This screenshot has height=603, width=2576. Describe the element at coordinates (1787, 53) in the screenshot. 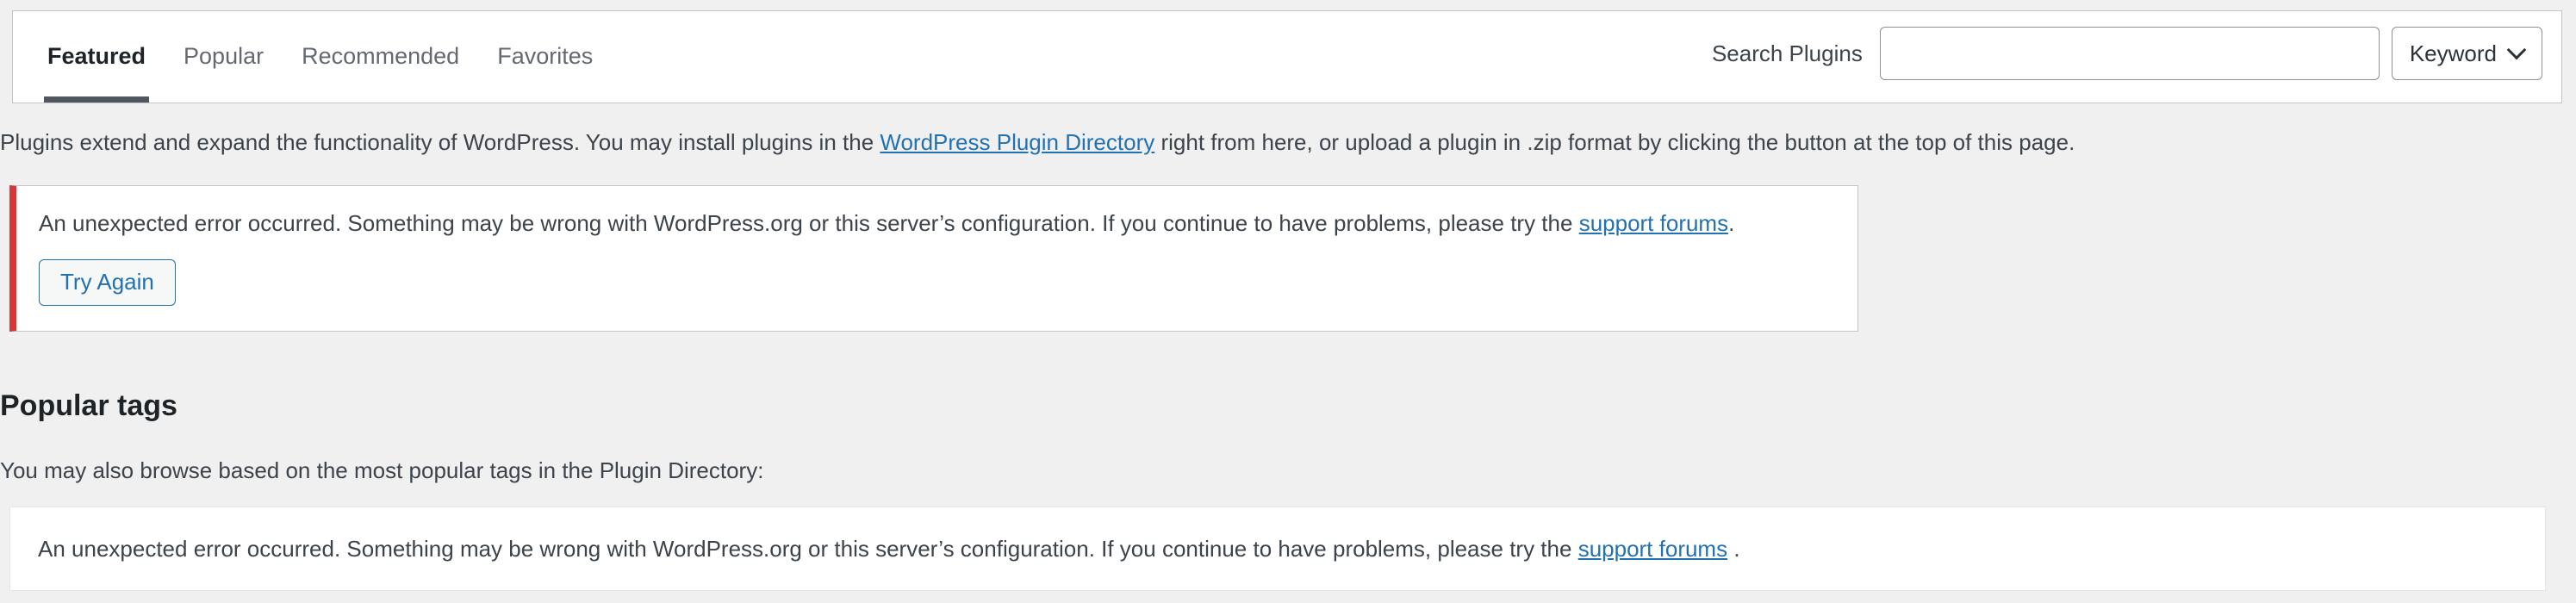

I see `search-plugins-label: Search Plugins` at that location.